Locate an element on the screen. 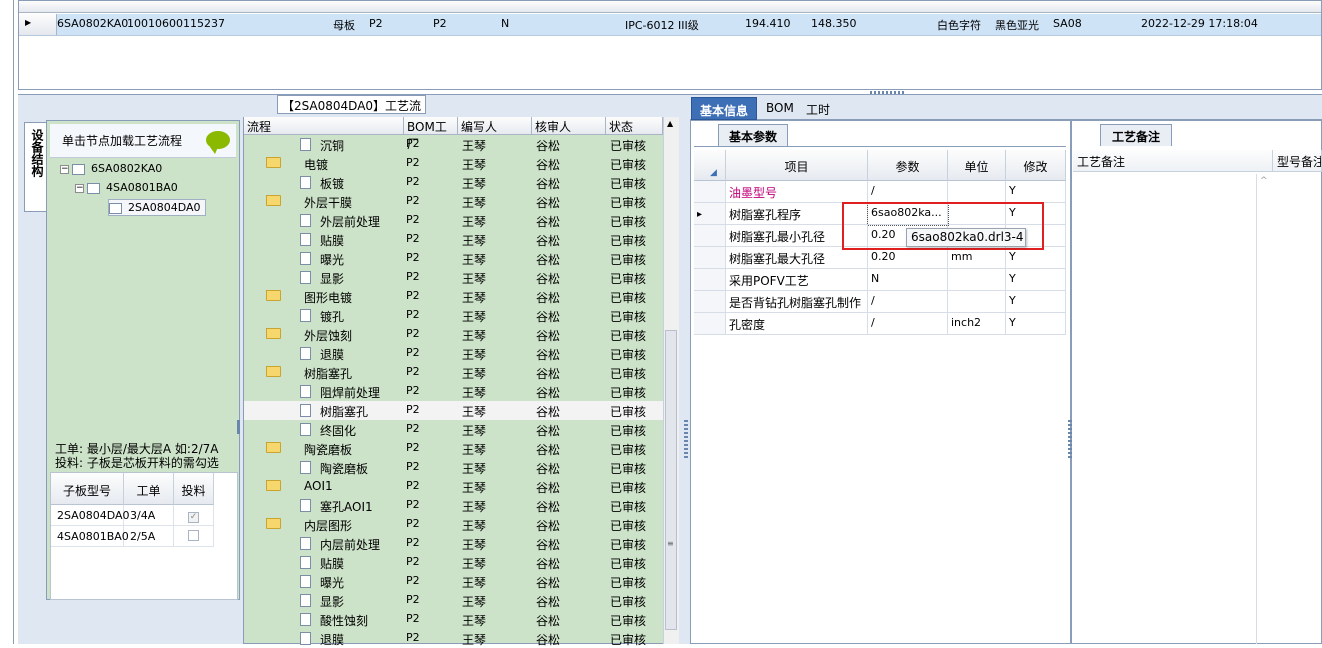 The image size is (1322, 648). process-row: −树脂塞孔P2王琴谷松已审核 is located at coordinates (453, 372).